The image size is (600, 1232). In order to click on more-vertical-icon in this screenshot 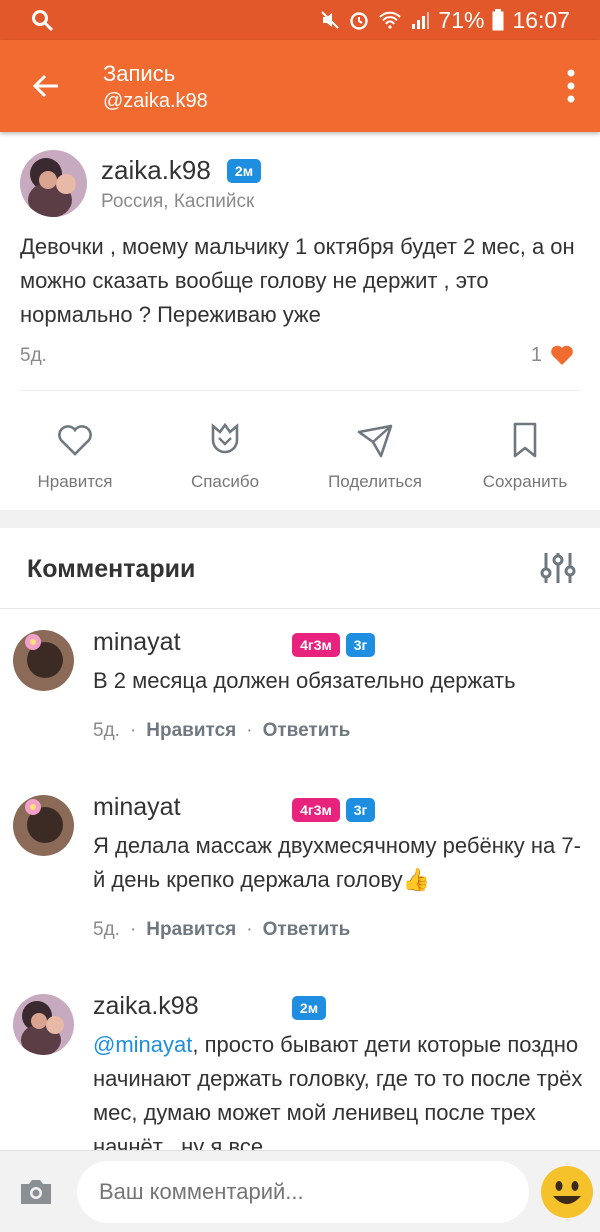, I will do `click(571, 86)`.